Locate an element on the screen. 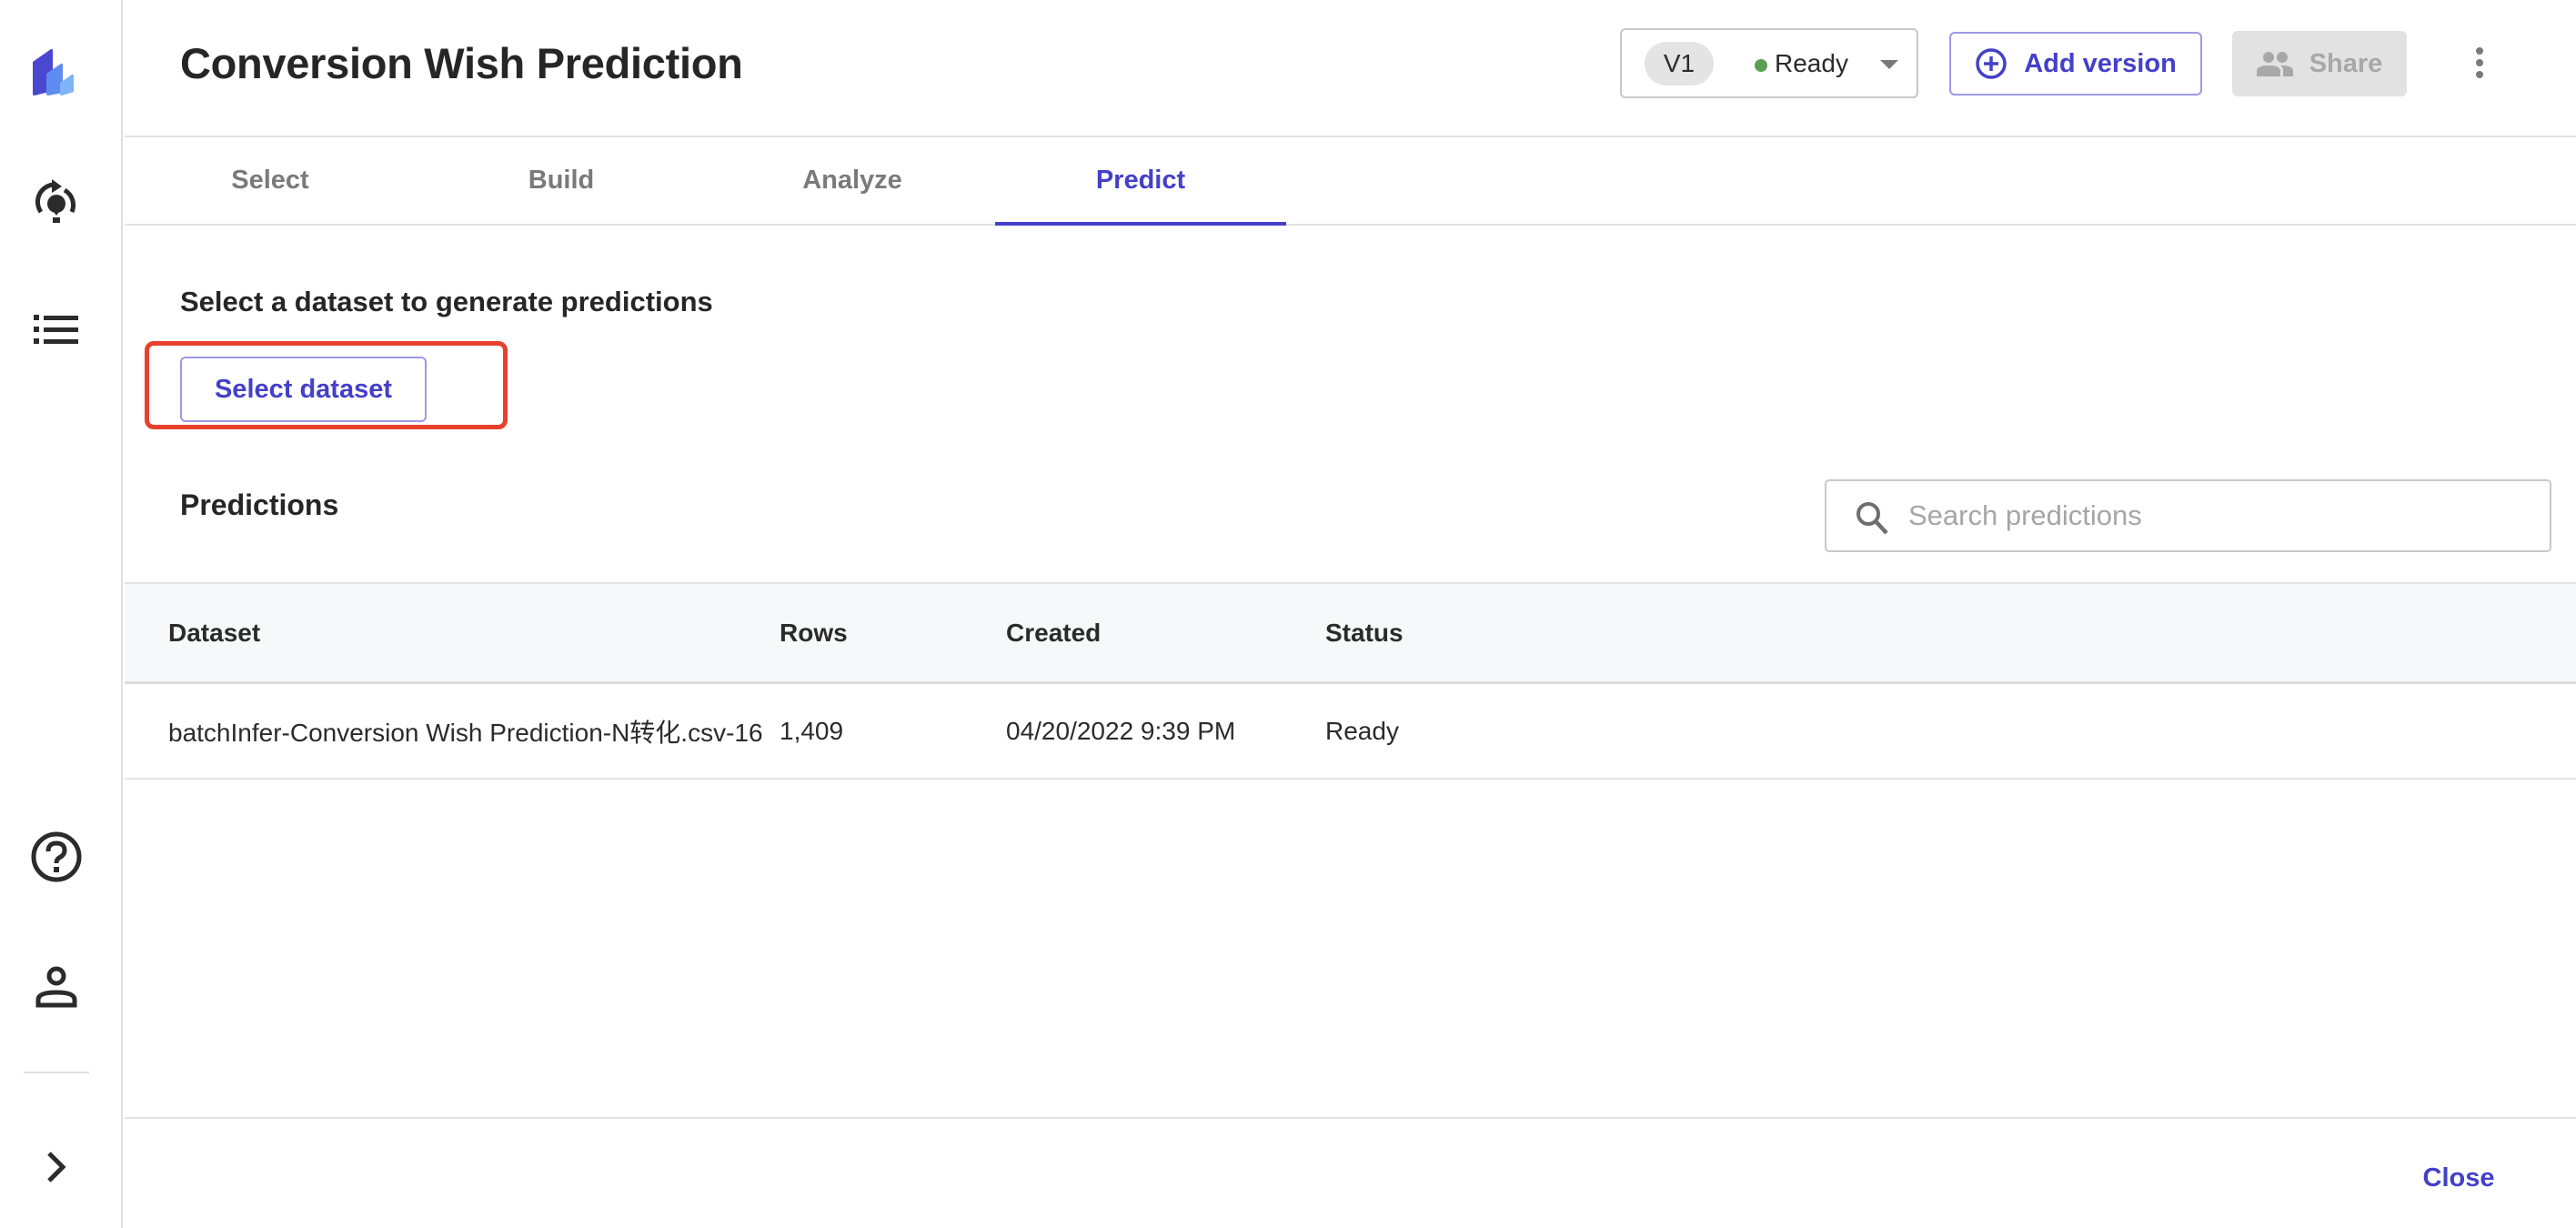 This screenshot has height=1228, width=2576. search-input is located at coordinates (2222, 515).